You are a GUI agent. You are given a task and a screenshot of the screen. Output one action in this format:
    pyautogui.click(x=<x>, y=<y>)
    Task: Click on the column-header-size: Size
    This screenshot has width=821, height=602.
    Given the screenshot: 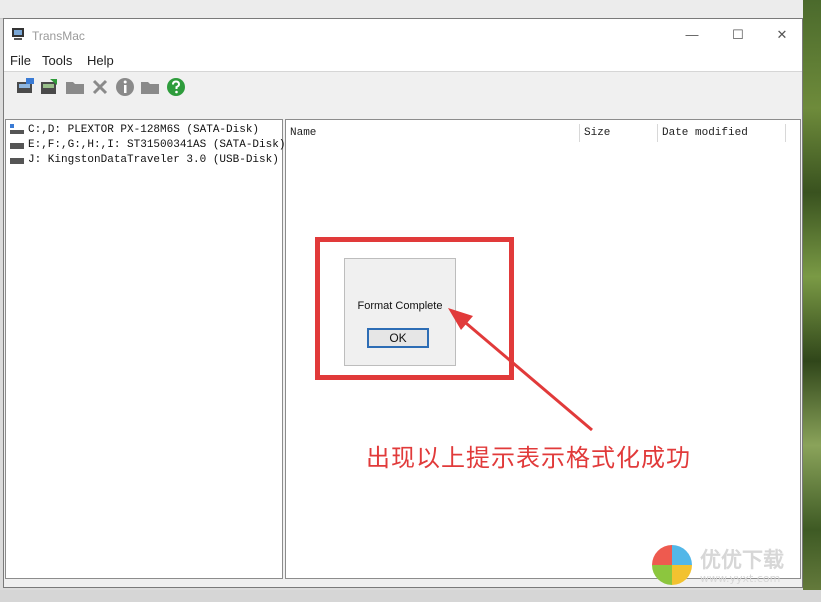 What is the action you would take?
    pyautogui.click(x=619, y=133)
    